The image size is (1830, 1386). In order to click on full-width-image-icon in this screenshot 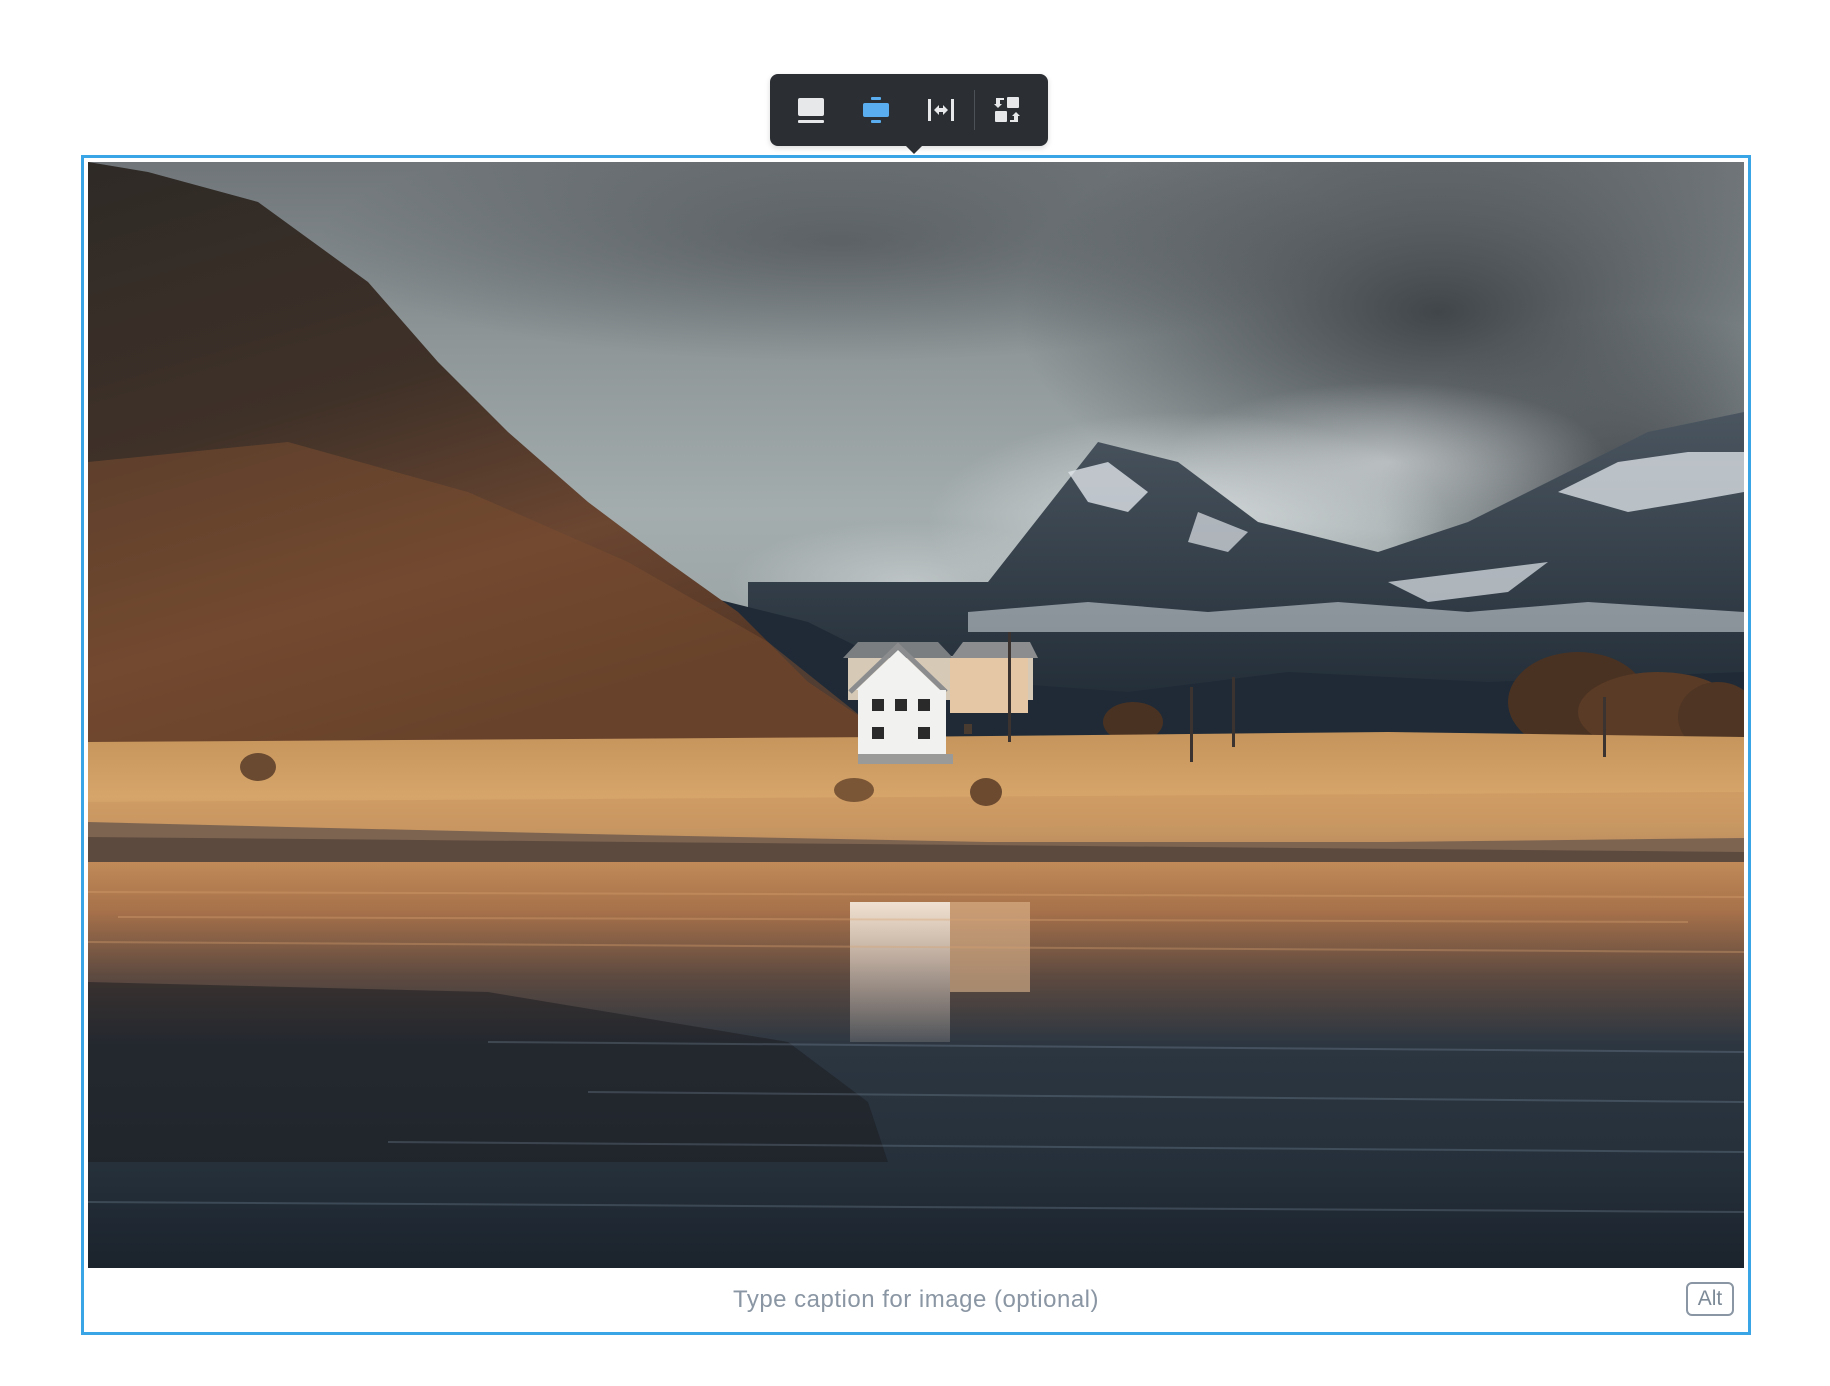, I will do `click(810, 110)`.